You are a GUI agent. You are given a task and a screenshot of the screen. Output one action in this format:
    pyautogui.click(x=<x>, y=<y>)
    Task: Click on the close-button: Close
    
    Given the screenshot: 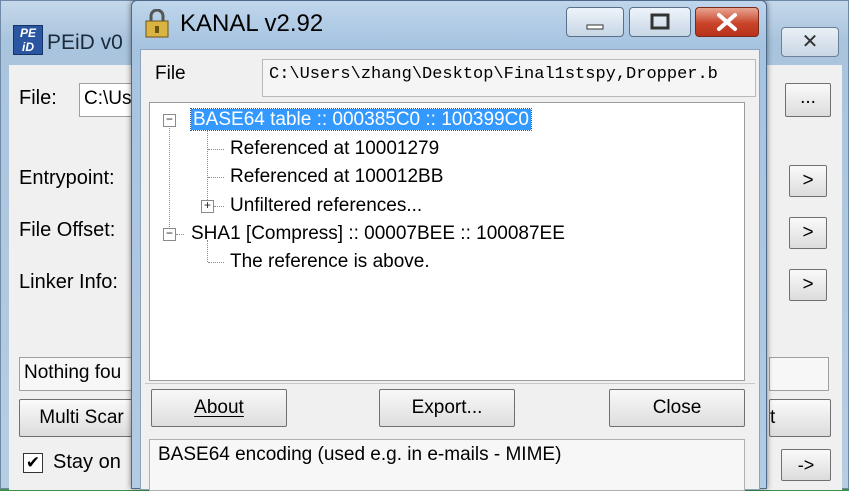 What is the action you would take?
    pyautogui.click(x=677, y=408)
    